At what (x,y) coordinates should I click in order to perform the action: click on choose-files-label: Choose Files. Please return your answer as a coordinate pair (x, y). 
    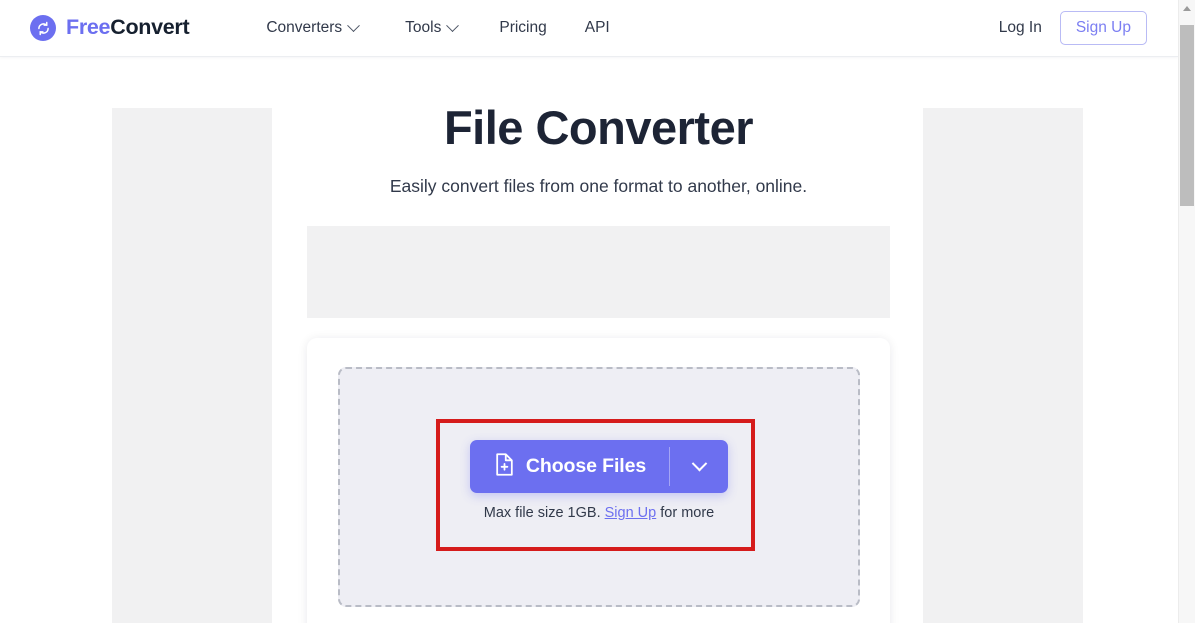
    Looking at the image, I should click on (586, 465).